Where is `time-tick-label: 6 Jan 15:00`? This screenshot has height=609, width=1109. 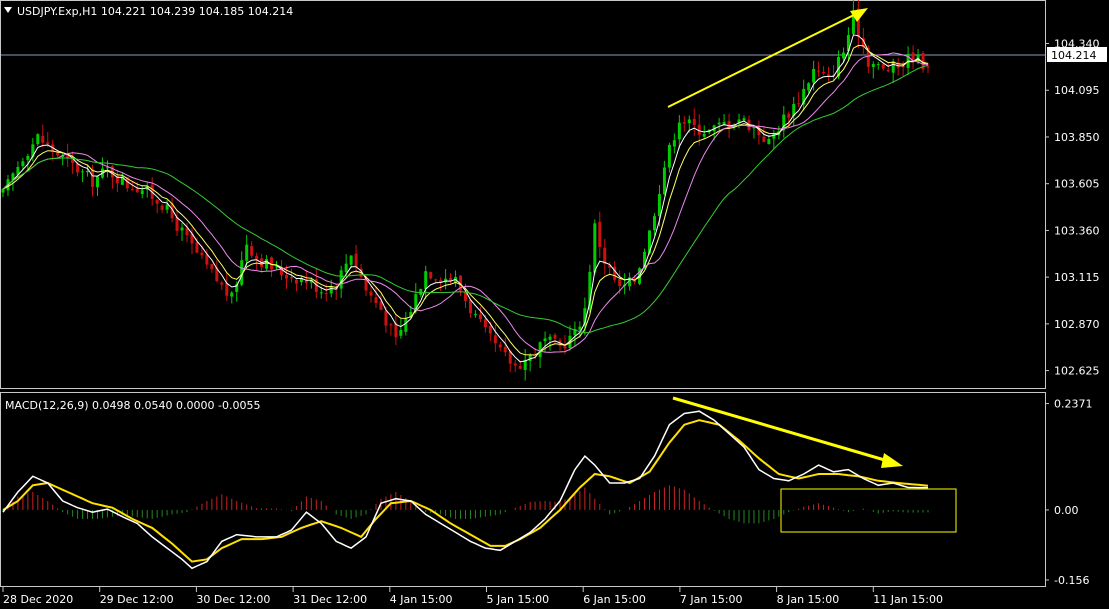
time-tick-label: 6 Jan 15:00 is located at coordinates (614, 599).